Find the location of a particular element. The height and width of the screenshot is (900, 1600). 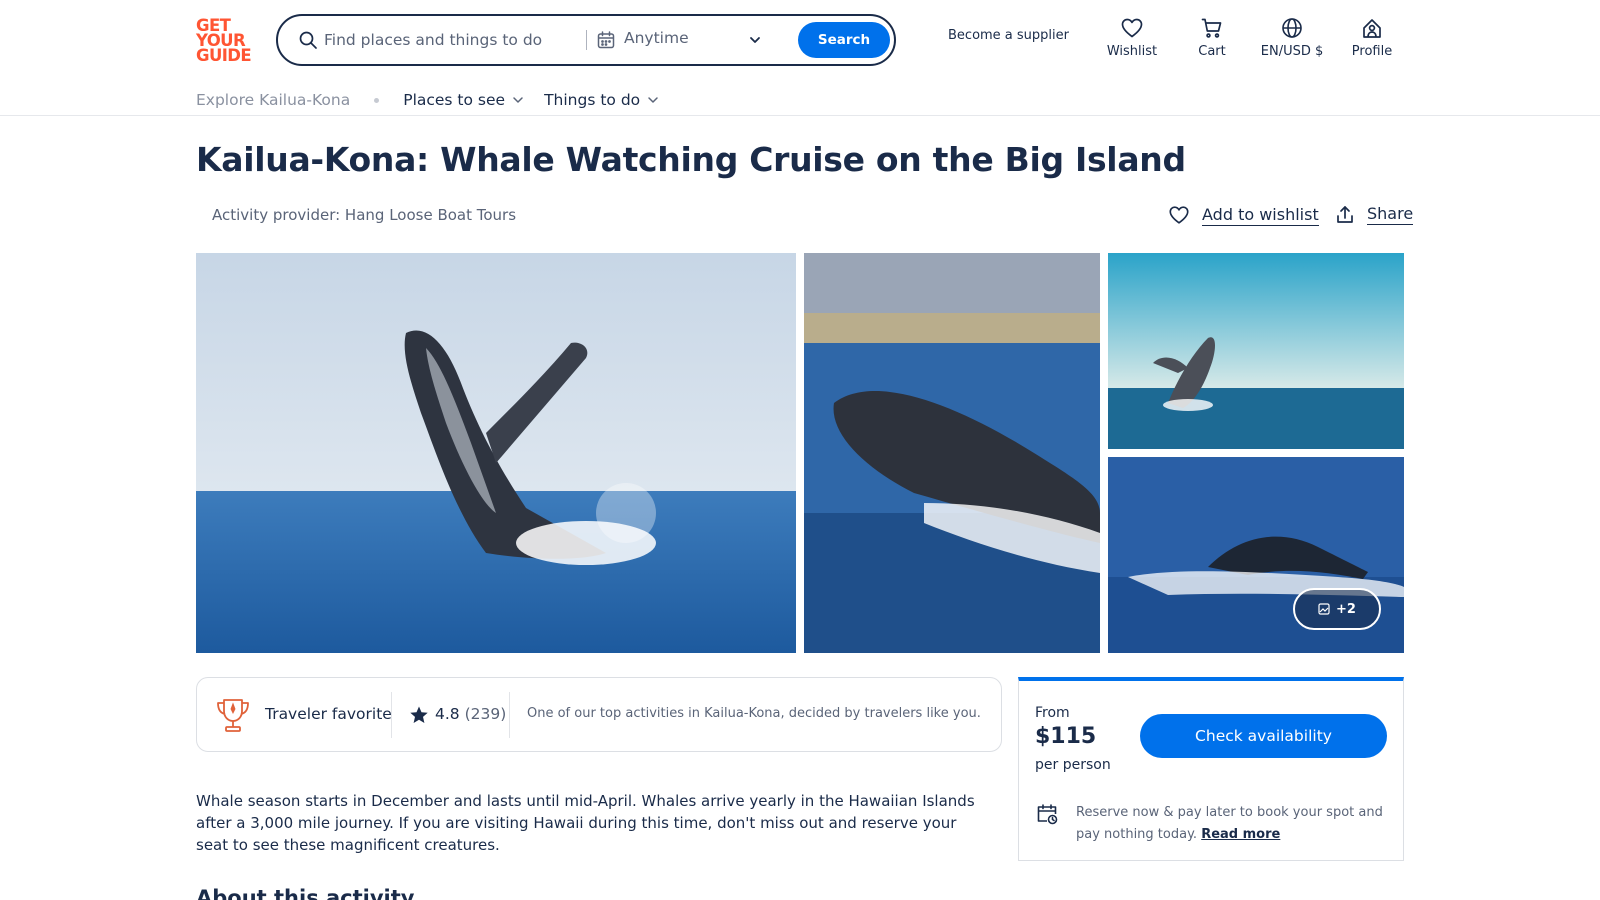

calendar-clock-icon is located at coordinates (1047, 814).